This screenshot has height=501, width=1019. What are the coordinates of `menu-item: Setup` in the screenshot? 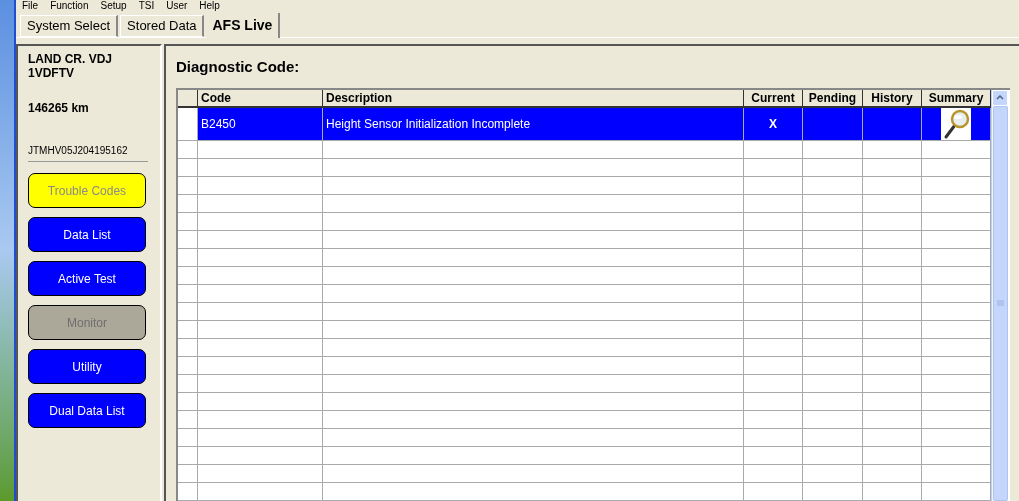 It's located at (113, 6).